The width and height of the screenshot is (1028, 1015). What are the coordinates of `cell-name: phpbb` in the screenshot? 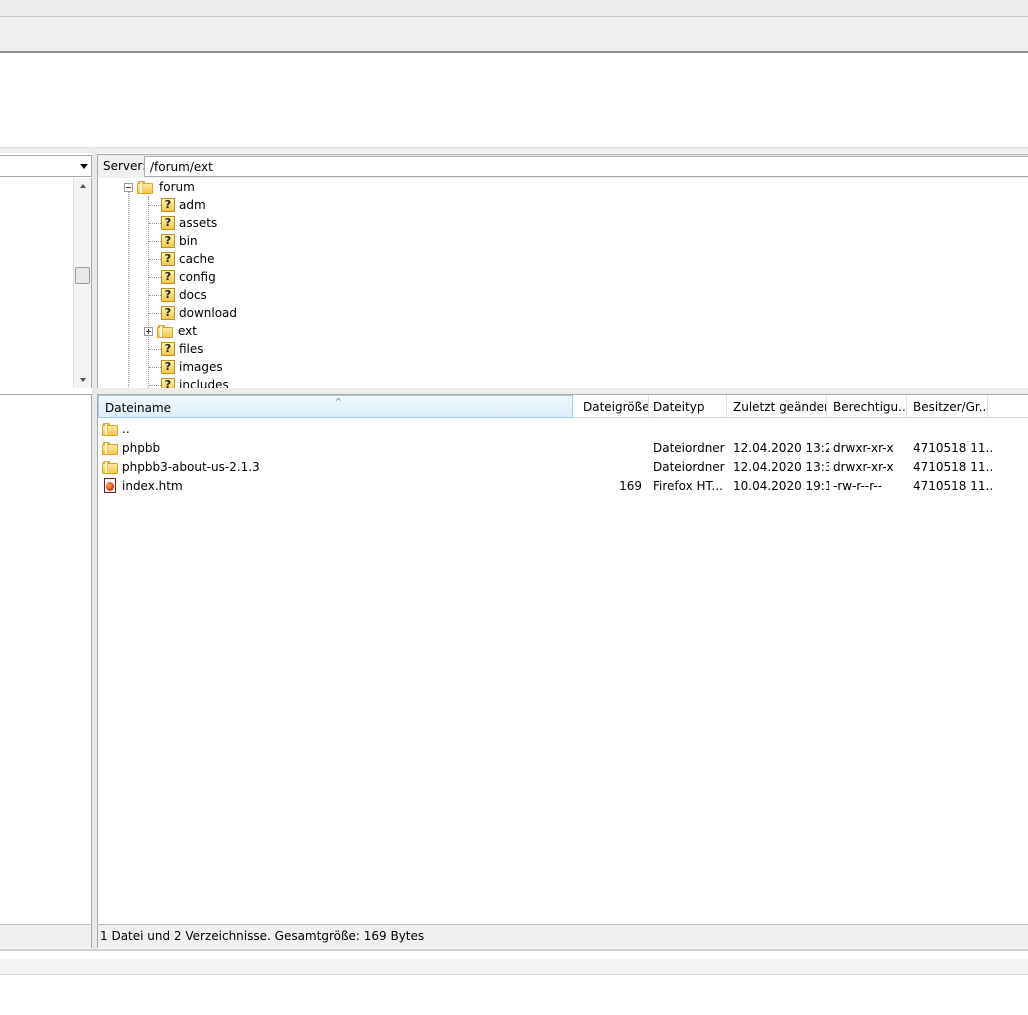 It's located at (337, 447).